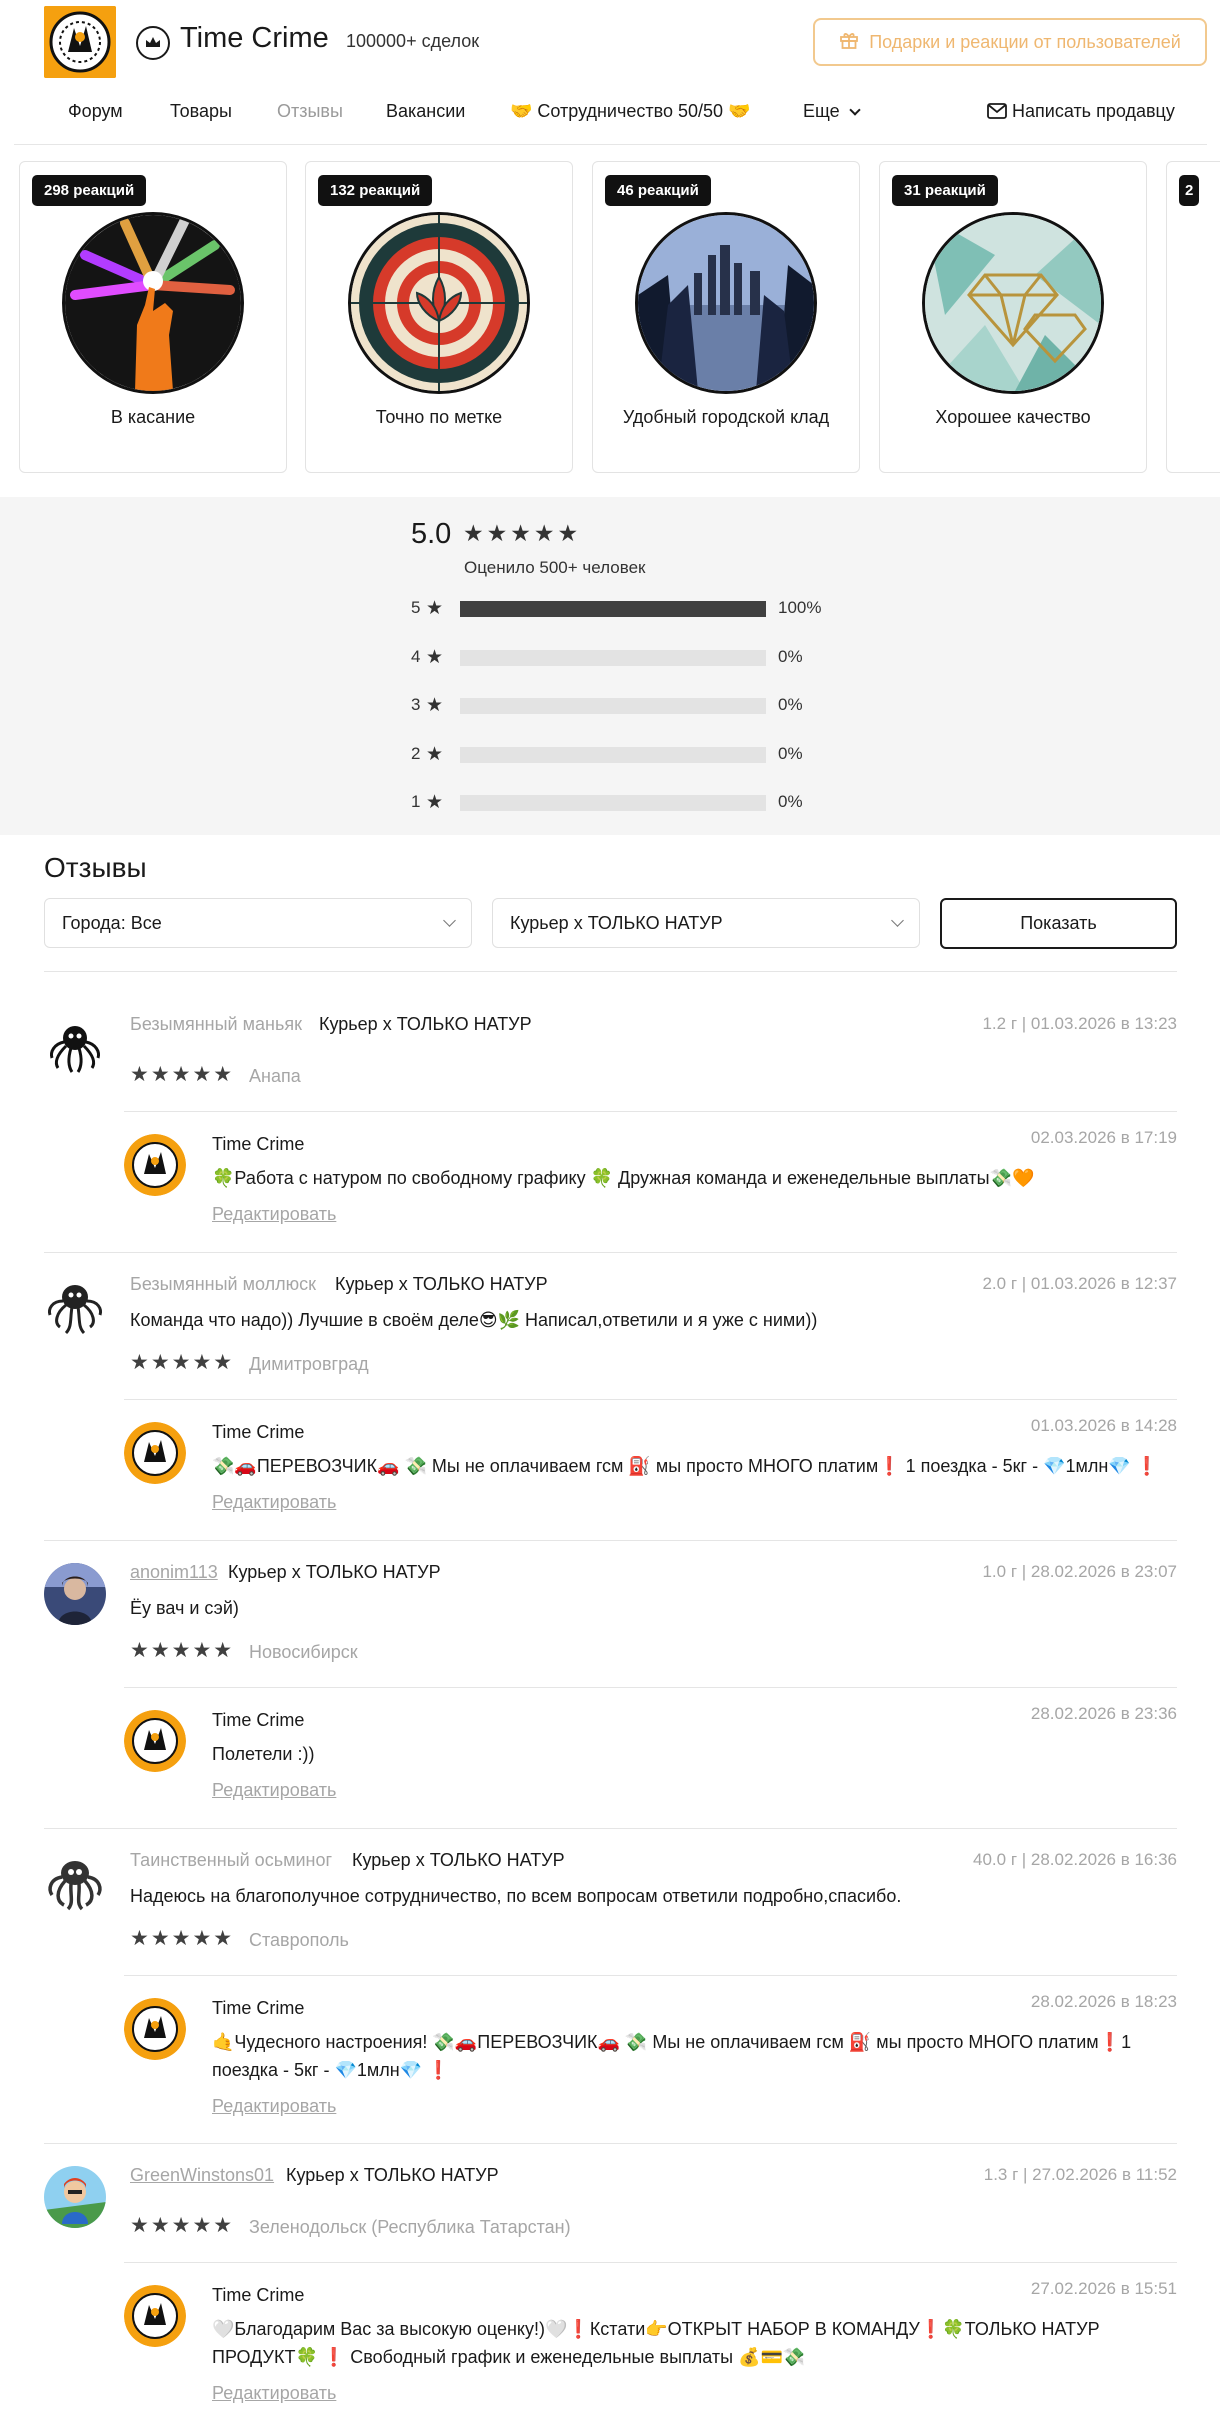 The height and width of the screenshot is (2414, 1220). Describe the element at coordinates (630, 111) in the screenshot. I see `nav-cooperation: 🤝 Сотрудничество 50/50 🤝` at that location.